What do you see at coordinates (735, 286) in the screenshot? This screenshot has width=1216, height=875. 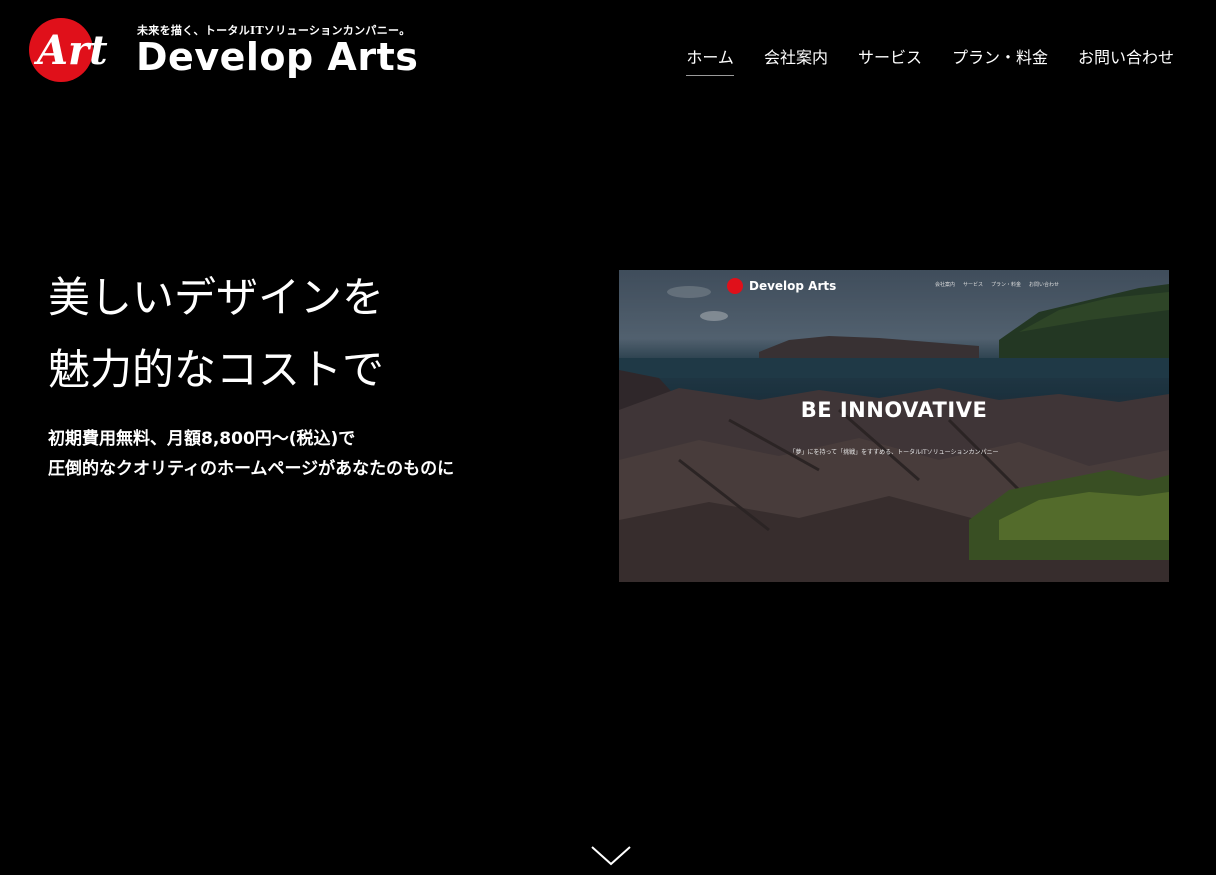 I see `preview-logo-mark` at bounding box center [735, 286].